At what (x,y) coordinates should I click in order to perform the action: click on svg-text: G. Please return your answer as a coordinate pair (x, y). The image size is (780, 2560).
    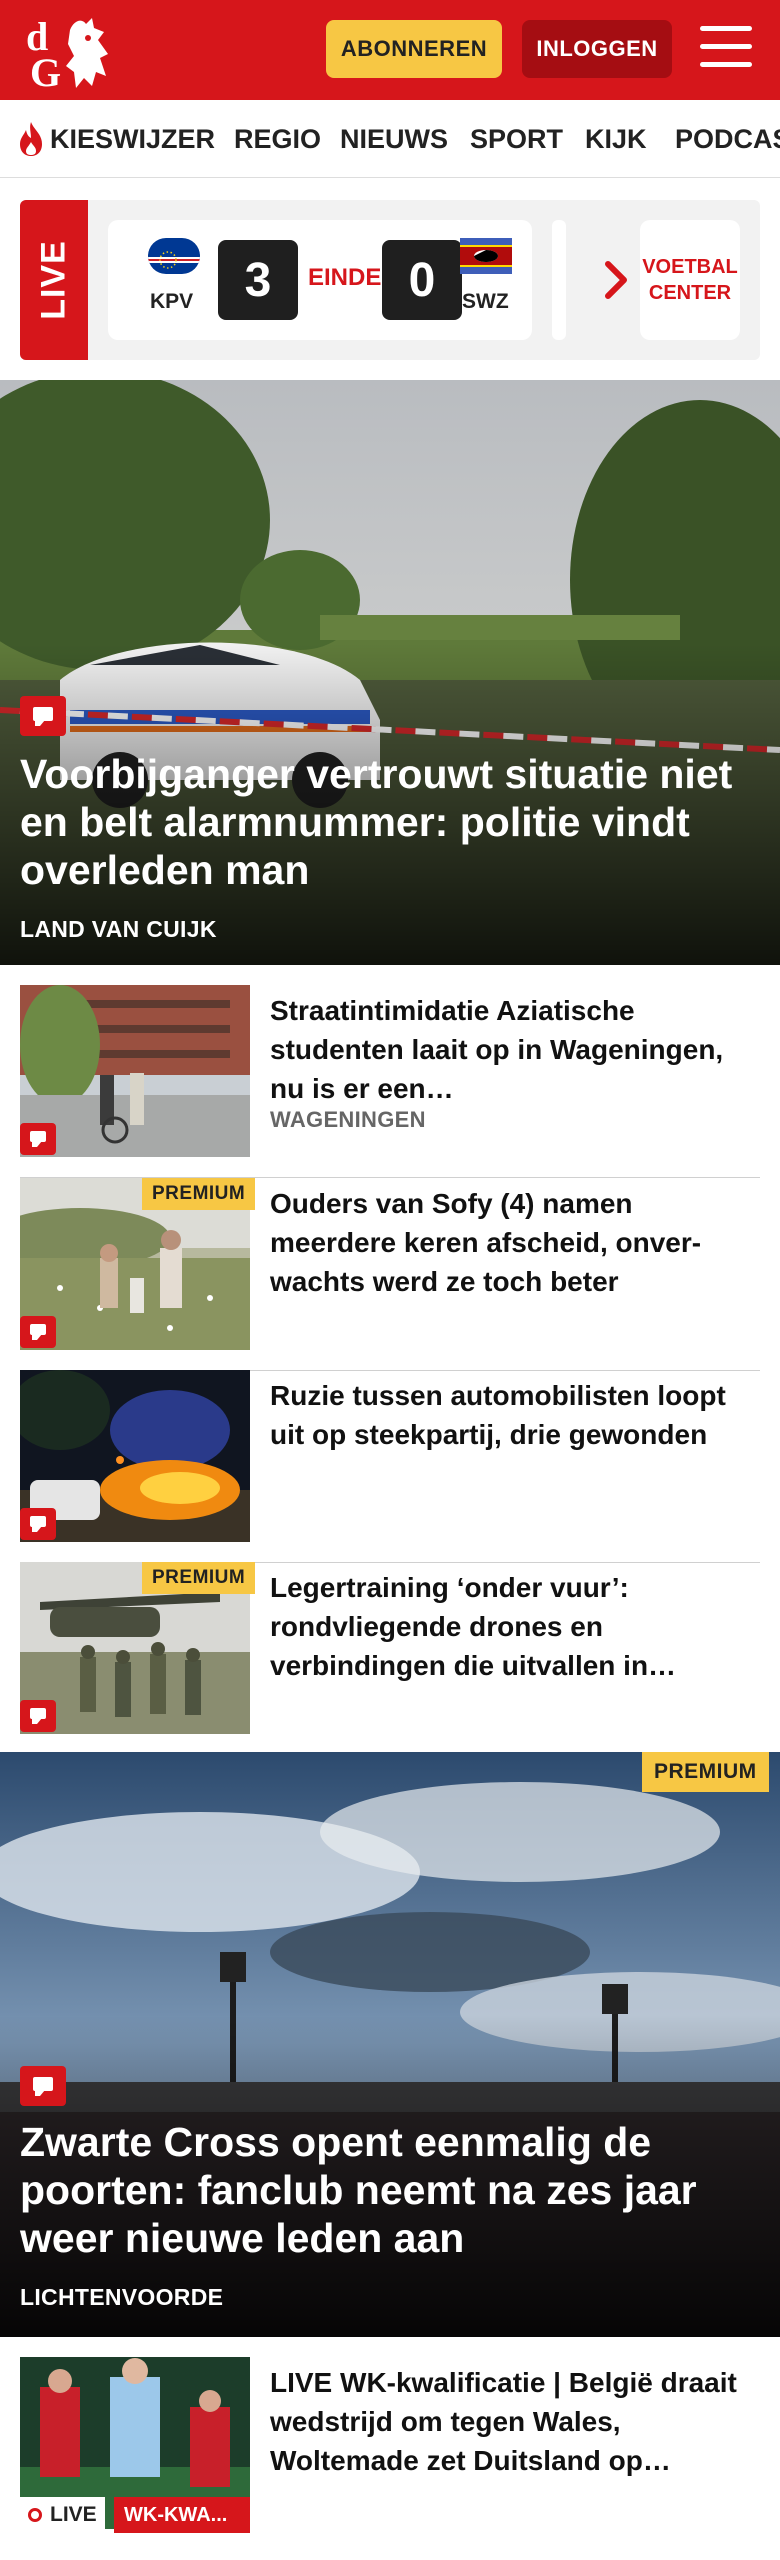
    Looking at the image, I should click on (45, 71).